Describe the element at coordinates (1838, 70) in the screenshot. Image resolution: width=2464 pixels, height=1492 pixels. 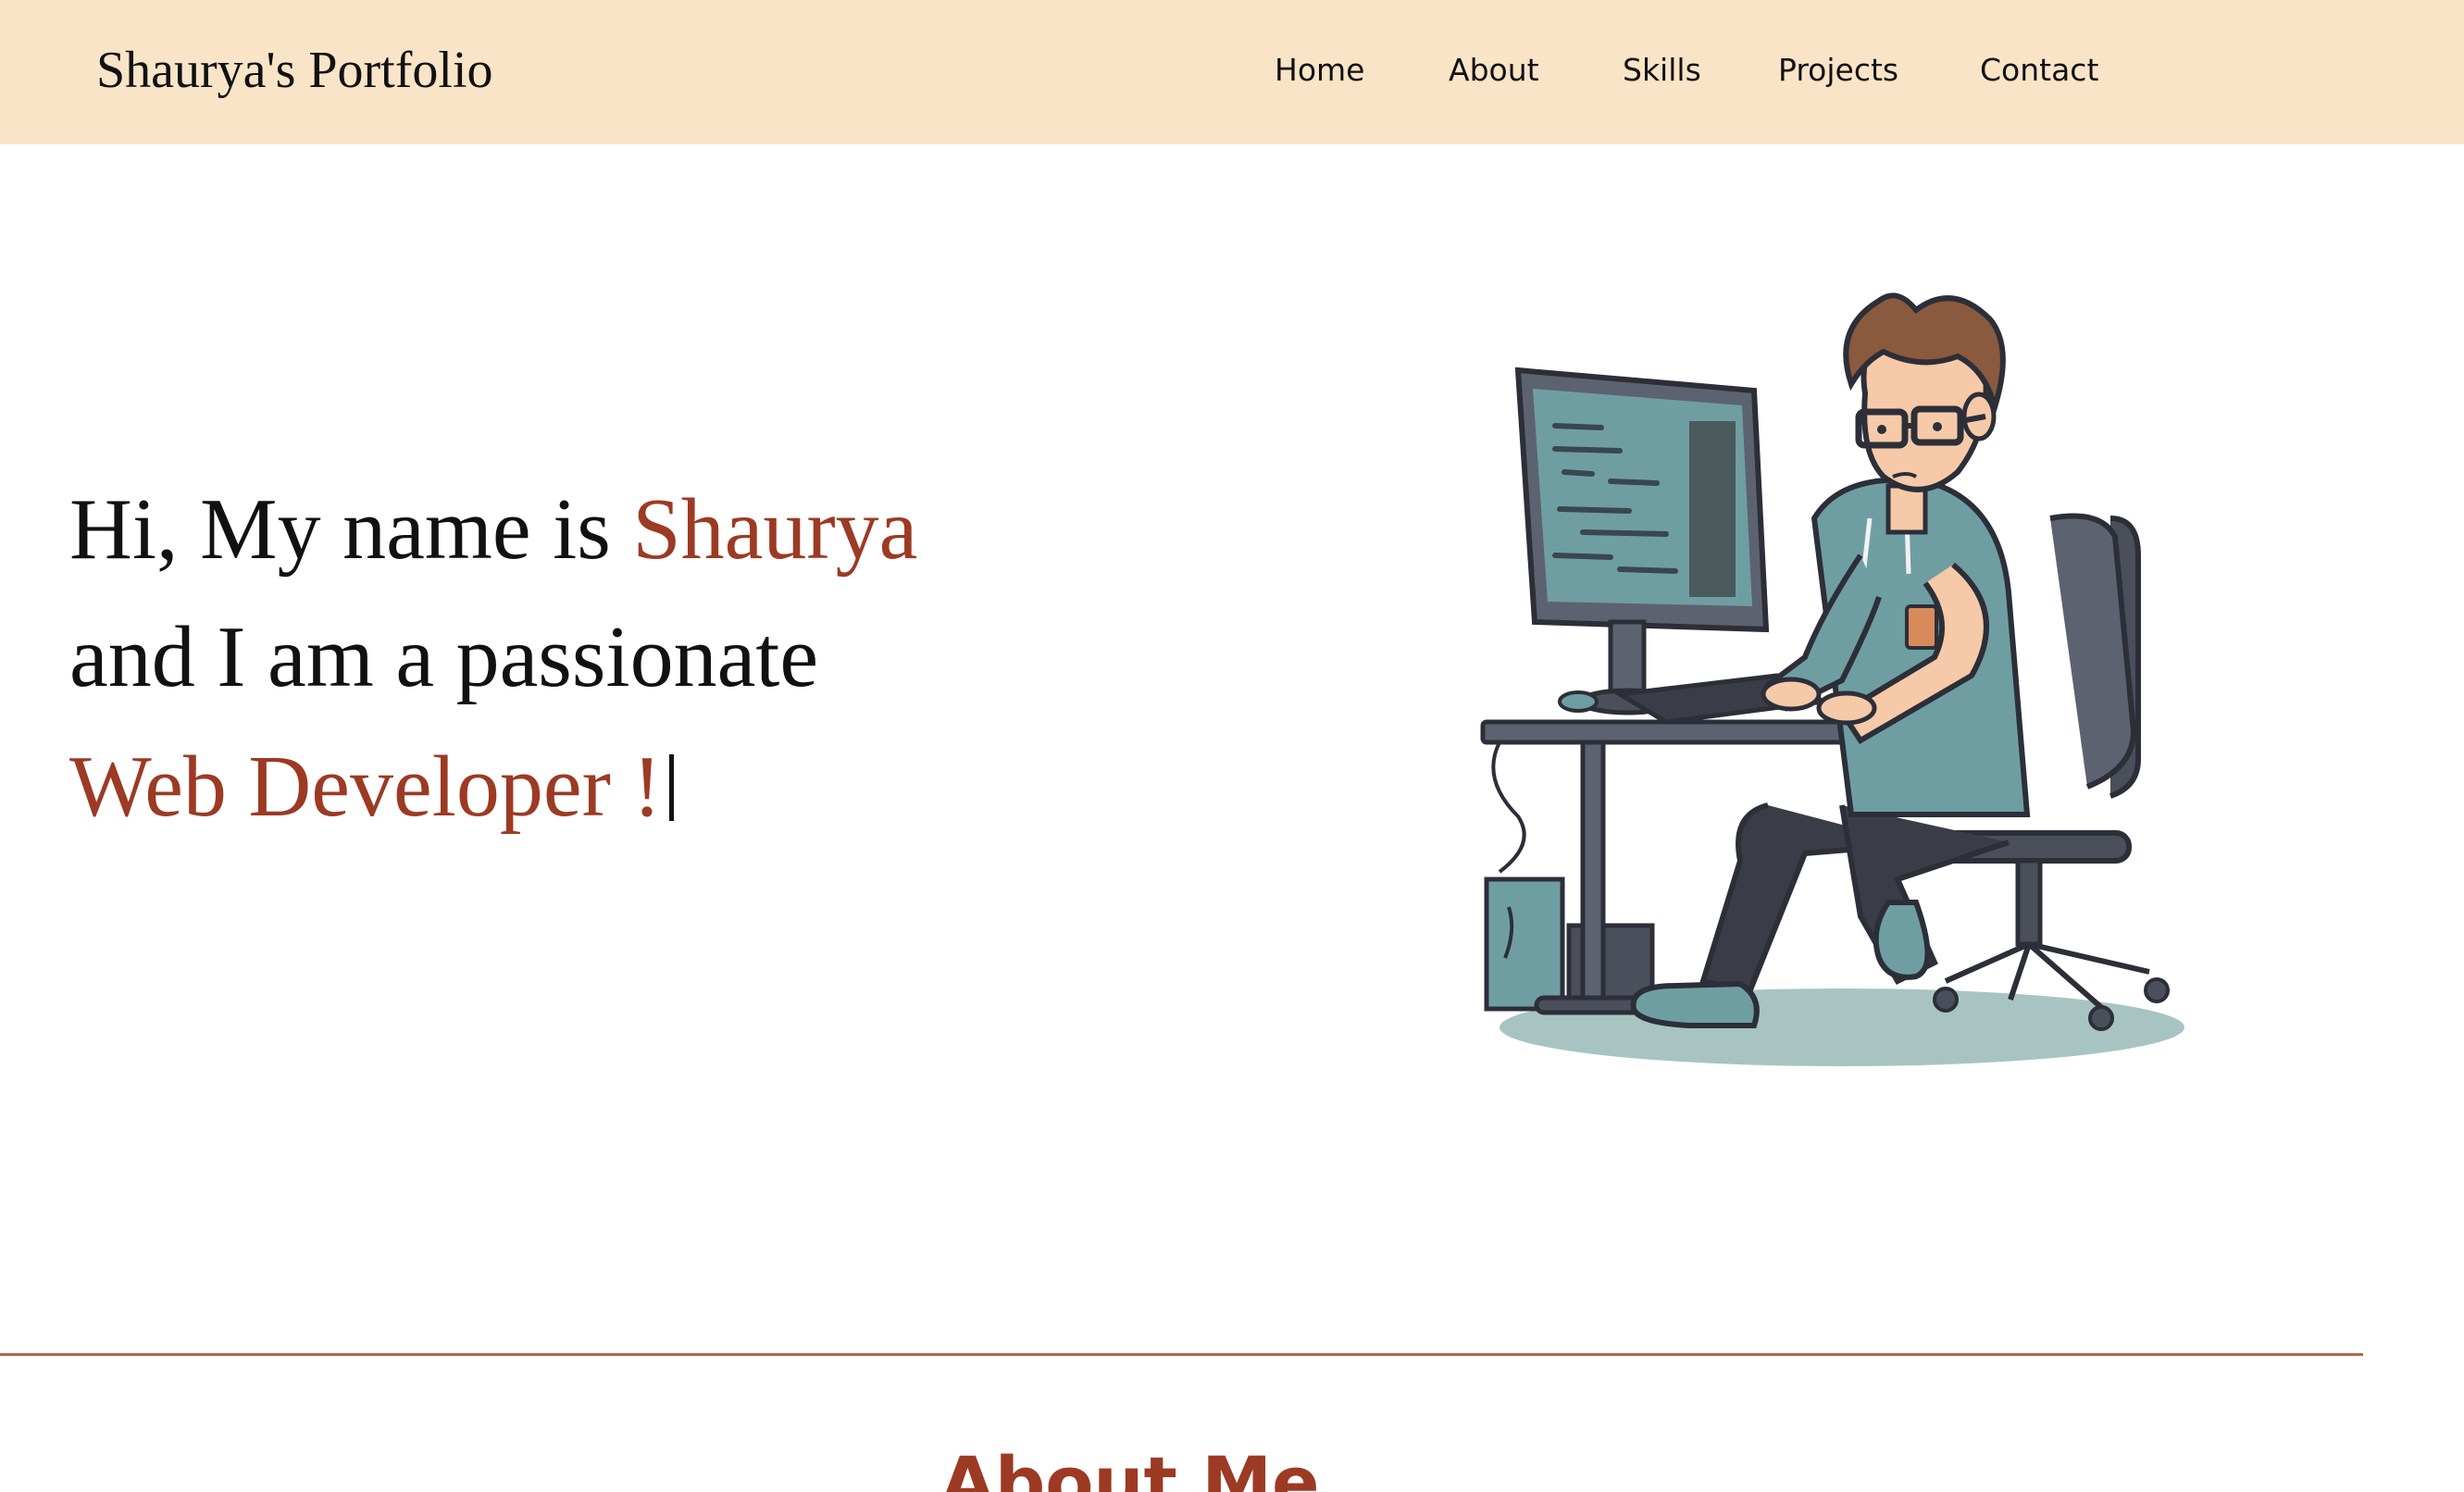
I see `nav-projects-link: Projects` at that location.